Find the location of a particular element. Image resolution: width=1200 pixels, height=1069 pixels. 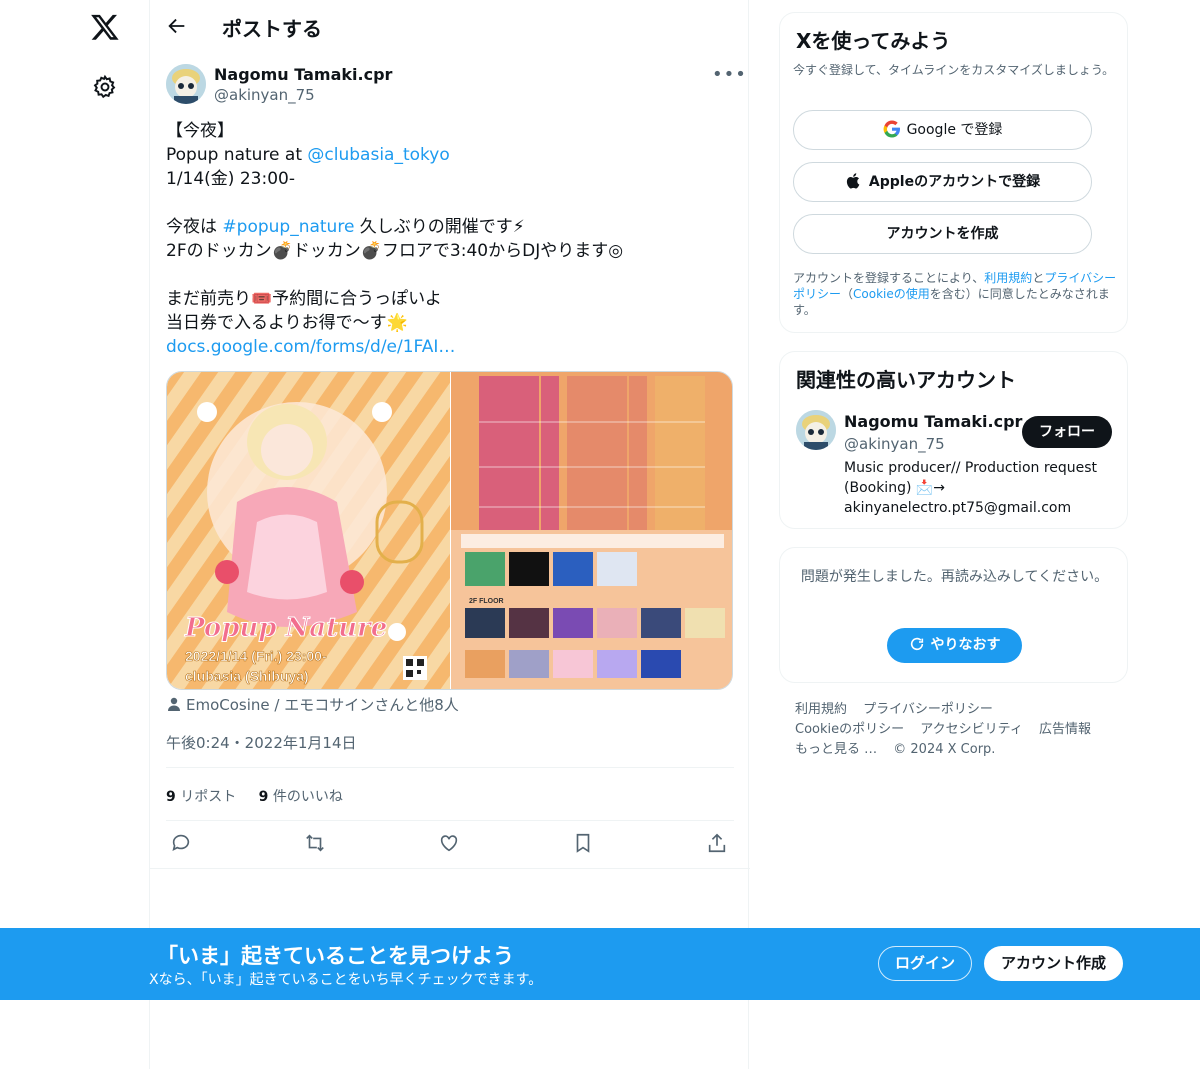

like-count-value: 9 is located at coordinates (263, 797).